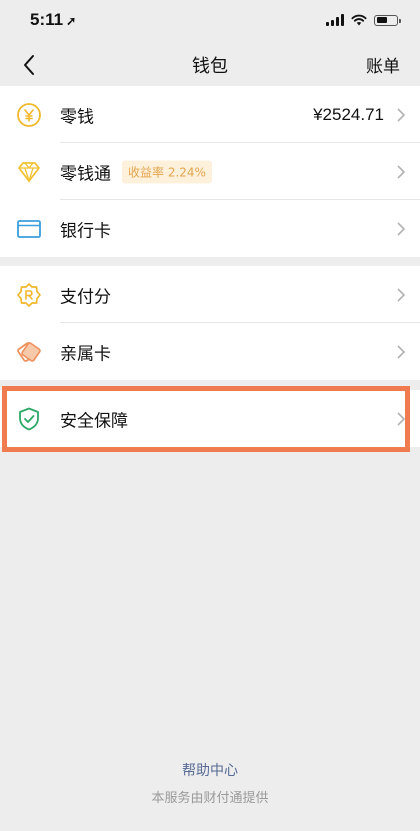 The height and width of the screenshot is (831, 420). What do you see at coordinates (29, 294) in the screenshot?
I see `credit-score-icon` at bounding box center [29, 294].